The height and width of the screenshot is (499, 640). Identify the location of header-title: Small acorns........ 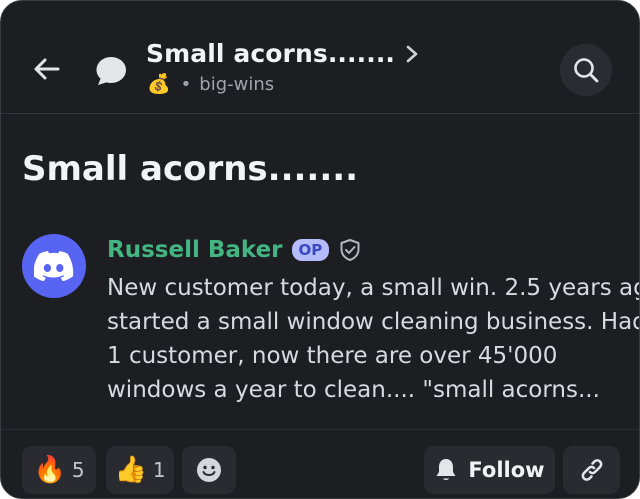
(271, 53).